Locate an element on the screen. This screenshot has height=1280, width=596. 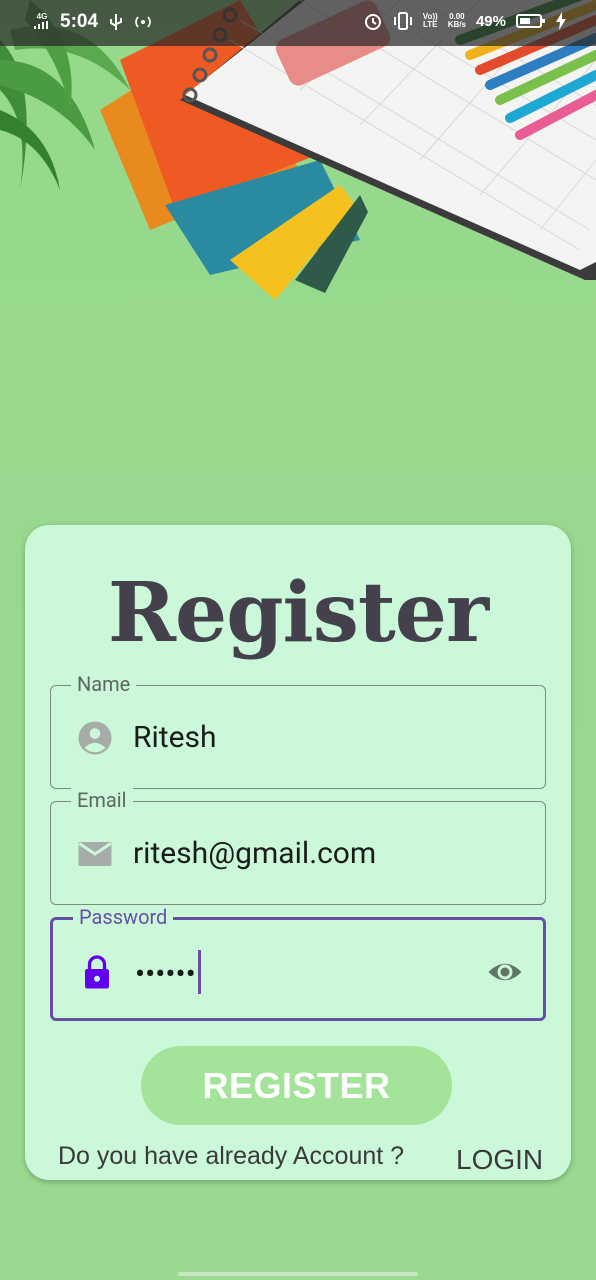
volte-bottom: LTE is located at coordinates (430, 24).